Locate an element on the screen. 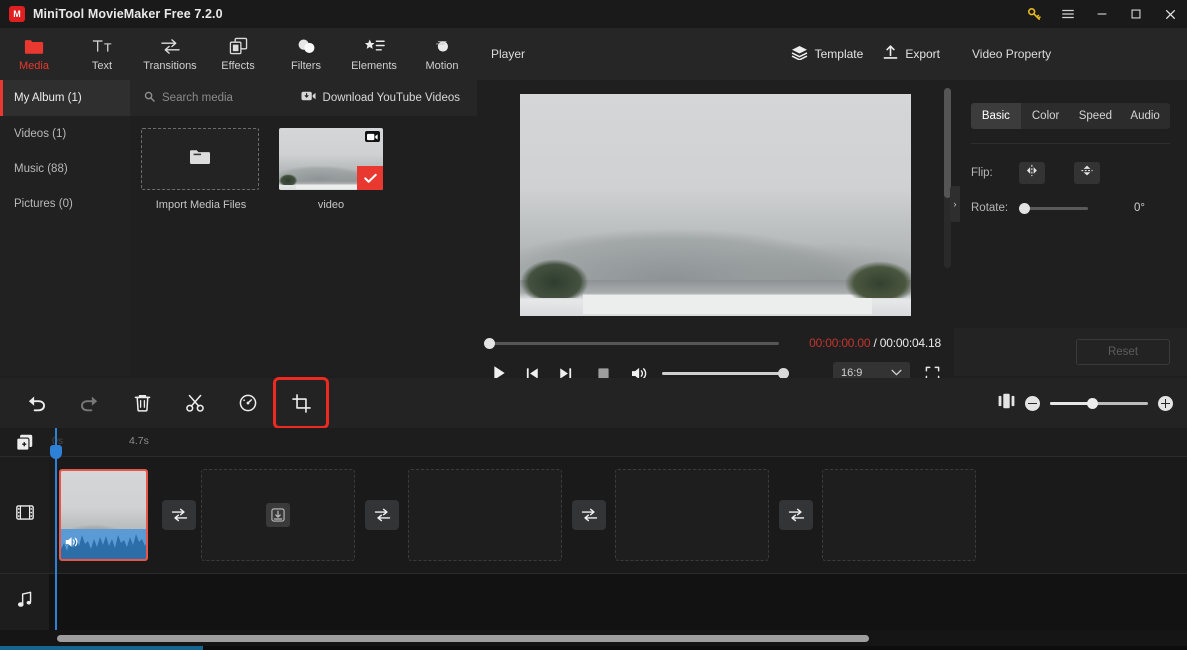 This screenshot has width=1187, height=650. menu-icon is located at coordinates (1068, 14).